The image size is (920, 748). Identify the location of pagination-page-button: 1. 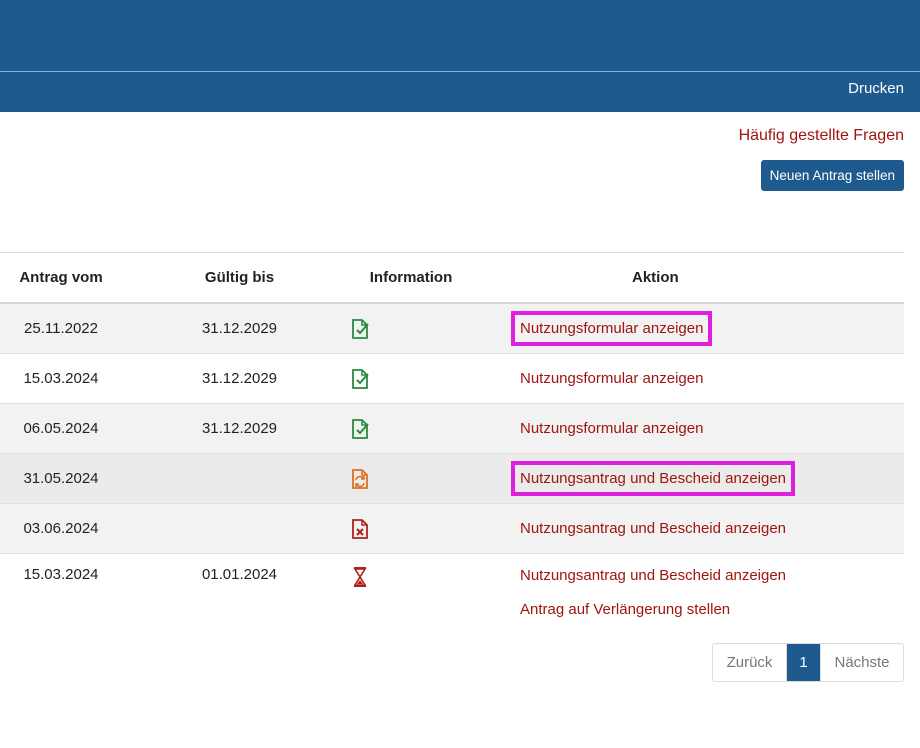
(803, 662).